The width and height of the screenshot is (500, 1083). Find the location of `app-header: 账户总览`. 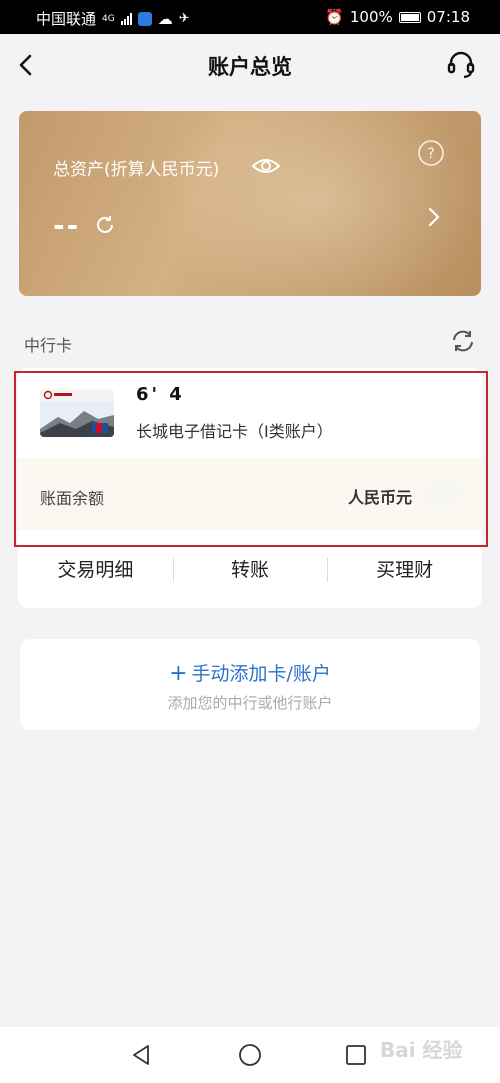

app-header: 账户总览 is located at coordinates (250, 66).